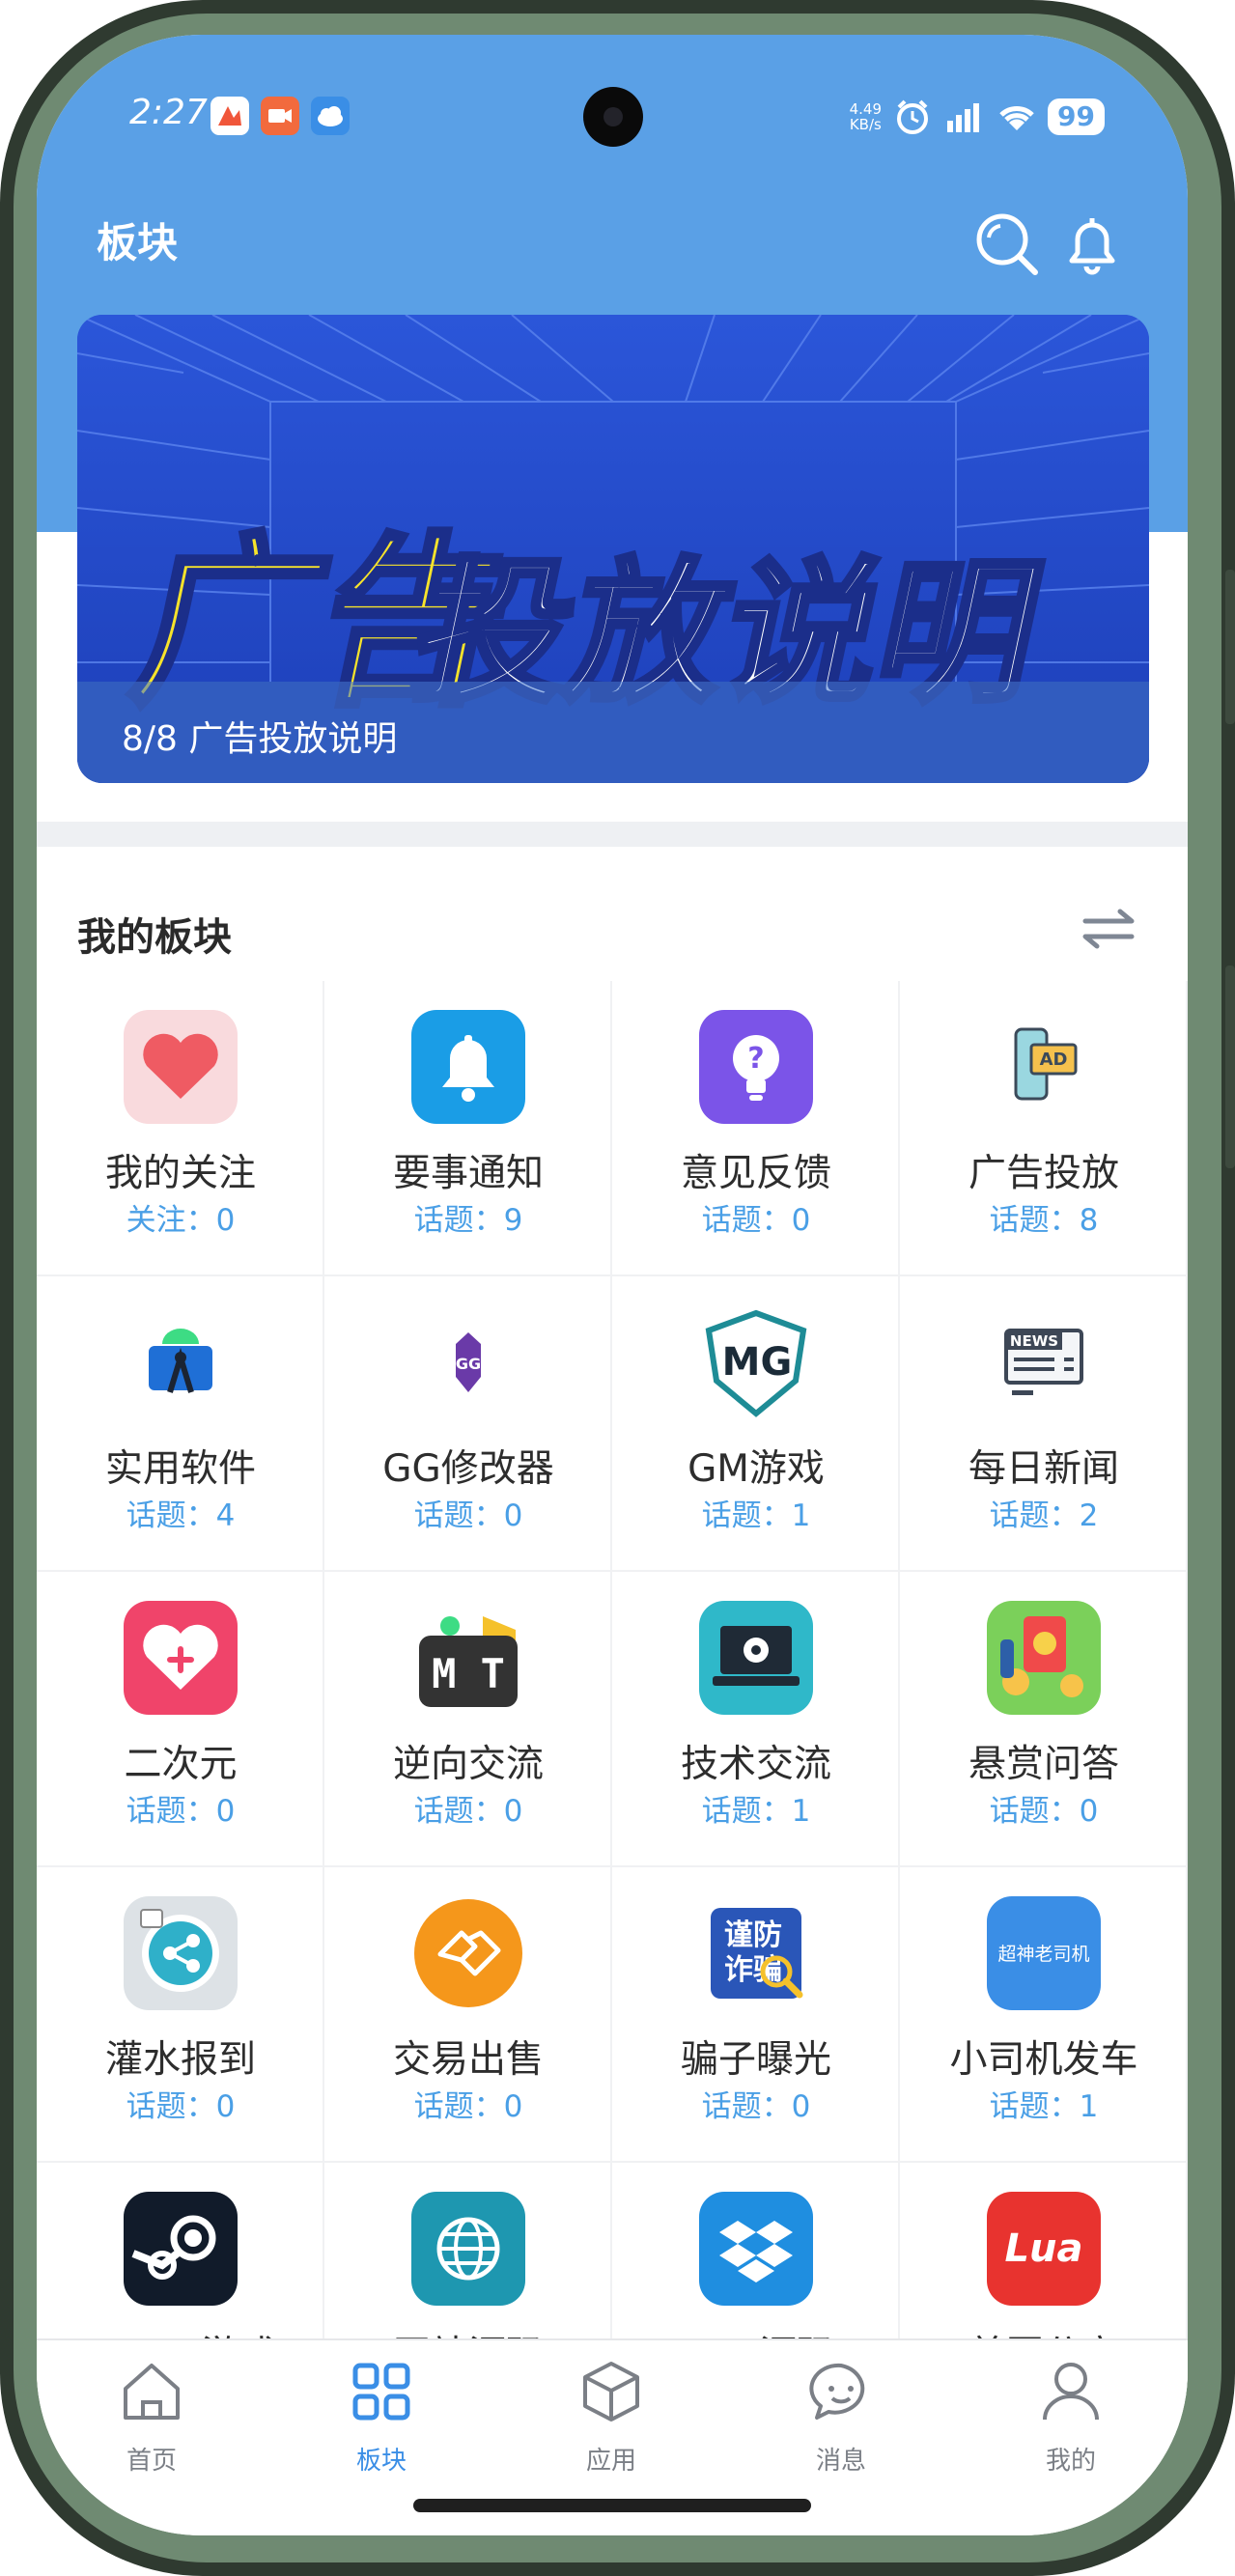  I want to click on chat-bubble-icon, so click(837, 2392).